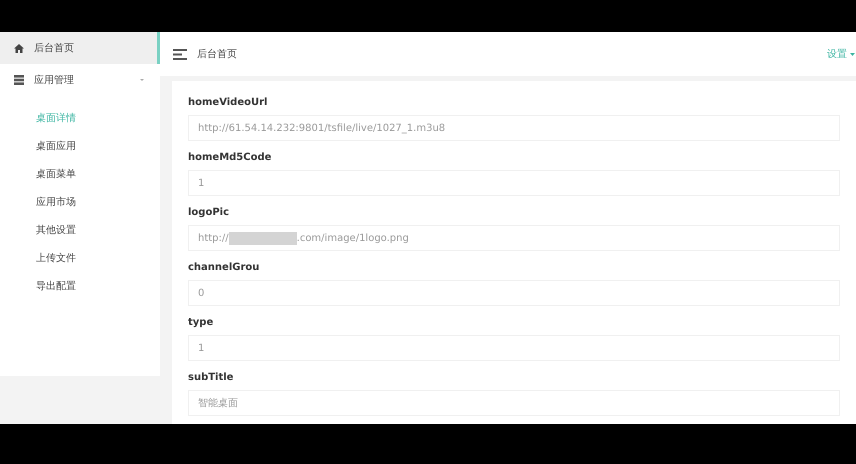 Image resolution: width=856 pixels, height=464 pixels. Describe the element at coordinates (80, 174) in the screenshot. I see `sidebar-subitem: 桌面菜单` at that location.